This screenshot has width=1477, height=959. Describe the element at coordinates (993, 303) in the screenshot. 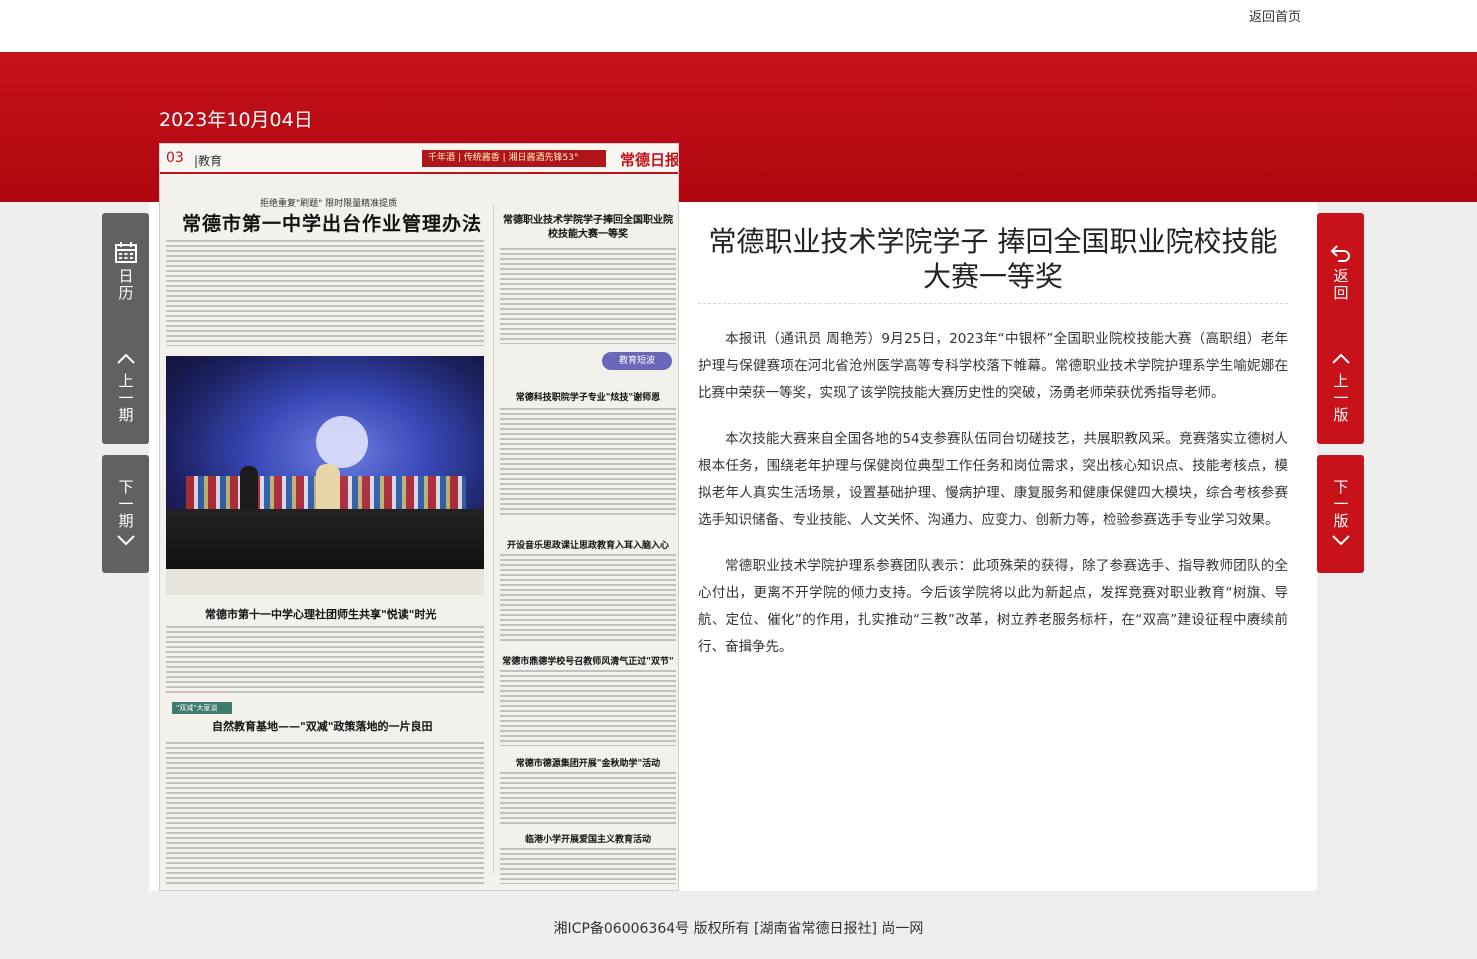

I see `title-divider` at that location.